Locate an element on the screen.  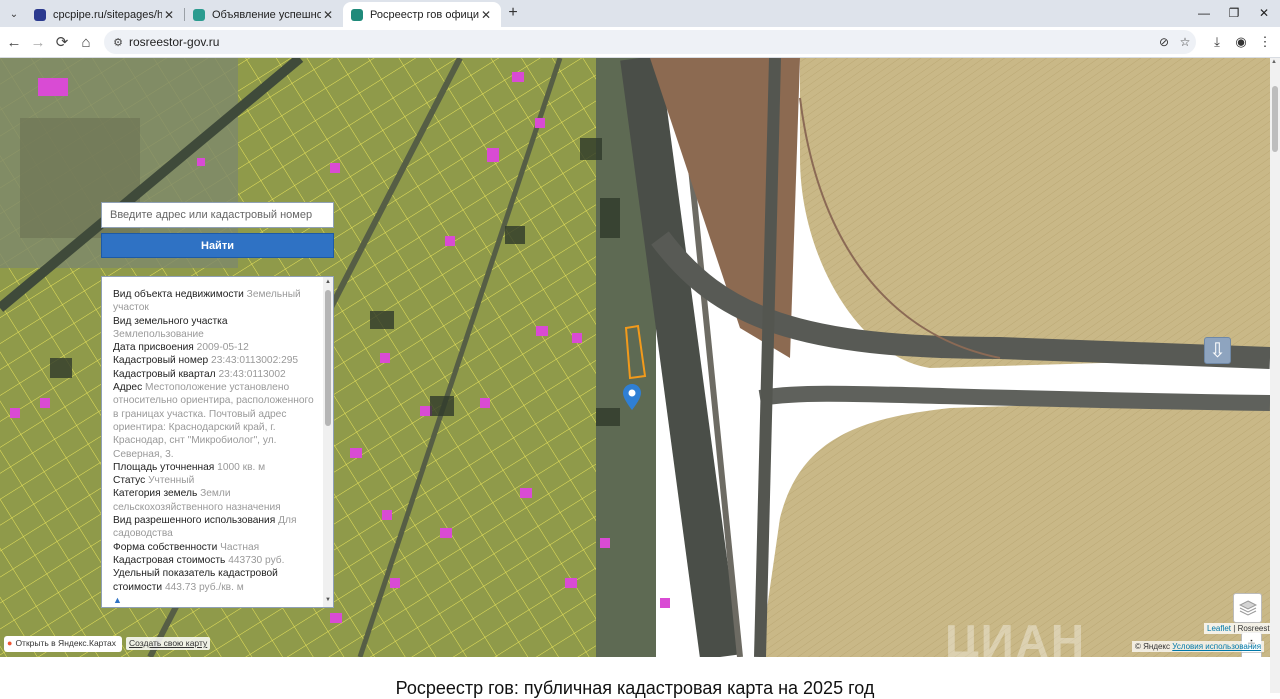
info-field-key: Категория земель is located at coordinates (155, 494).